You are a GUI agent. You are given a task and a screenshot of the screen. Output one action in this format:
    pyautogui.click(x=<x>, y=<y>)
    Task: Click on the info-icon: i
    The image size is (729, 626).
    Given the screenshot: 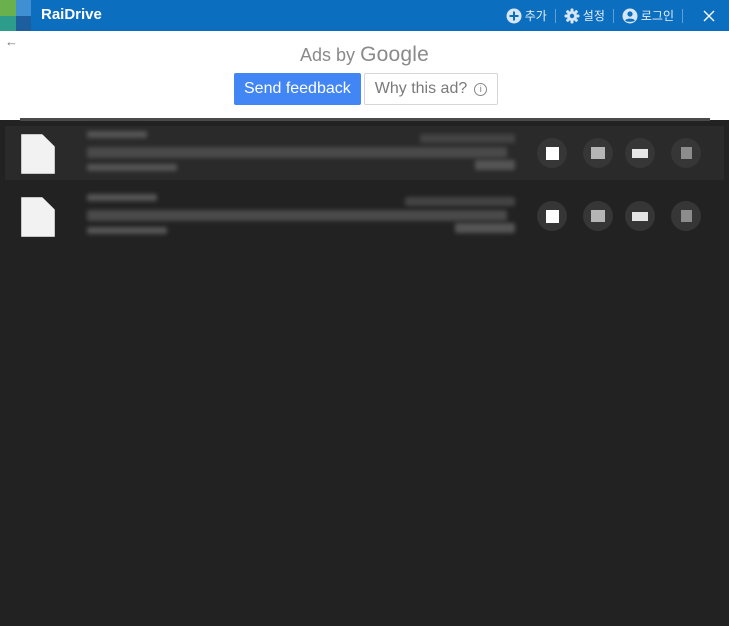 What is the action you would take?
    pyautogui.click(x=481, y=89)
    